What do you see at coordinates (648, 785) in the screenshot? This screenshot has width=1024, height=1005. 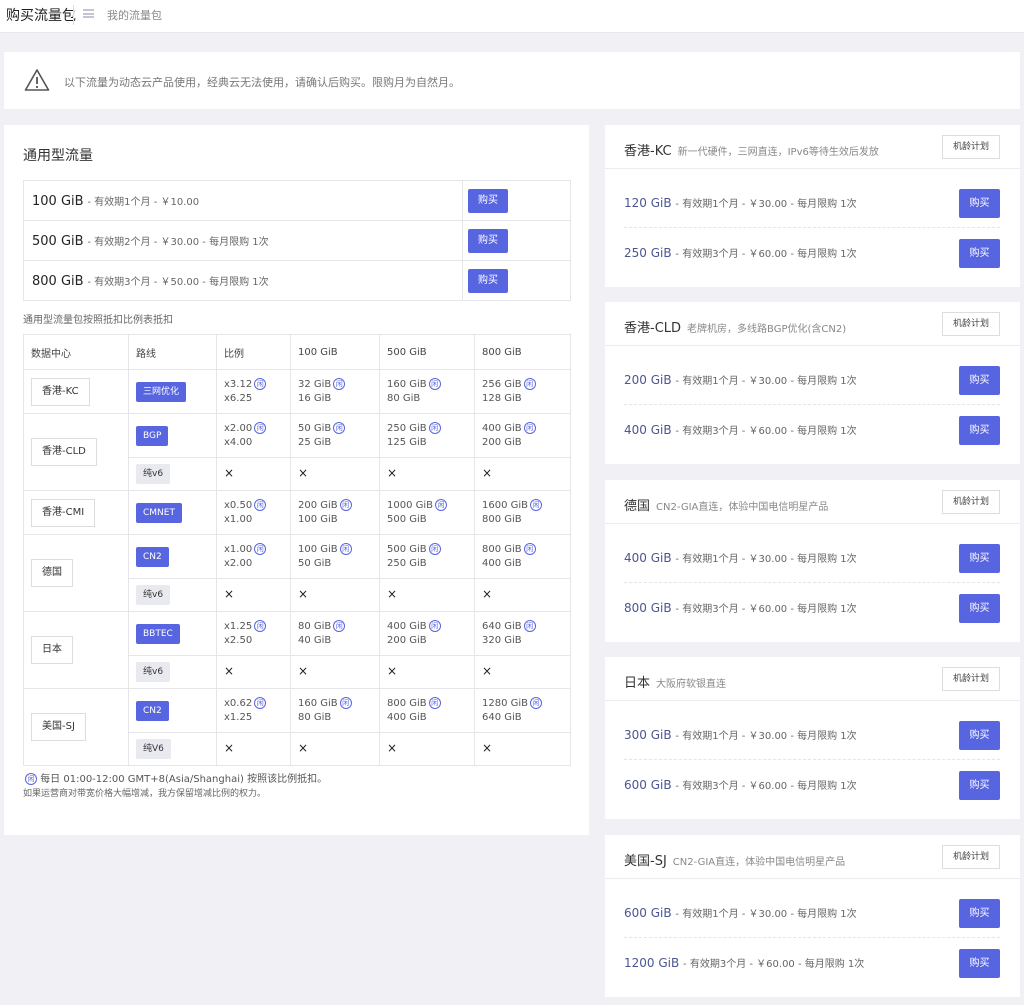 I see `package-size: 600 GiB` at bounding box center [648, 785].